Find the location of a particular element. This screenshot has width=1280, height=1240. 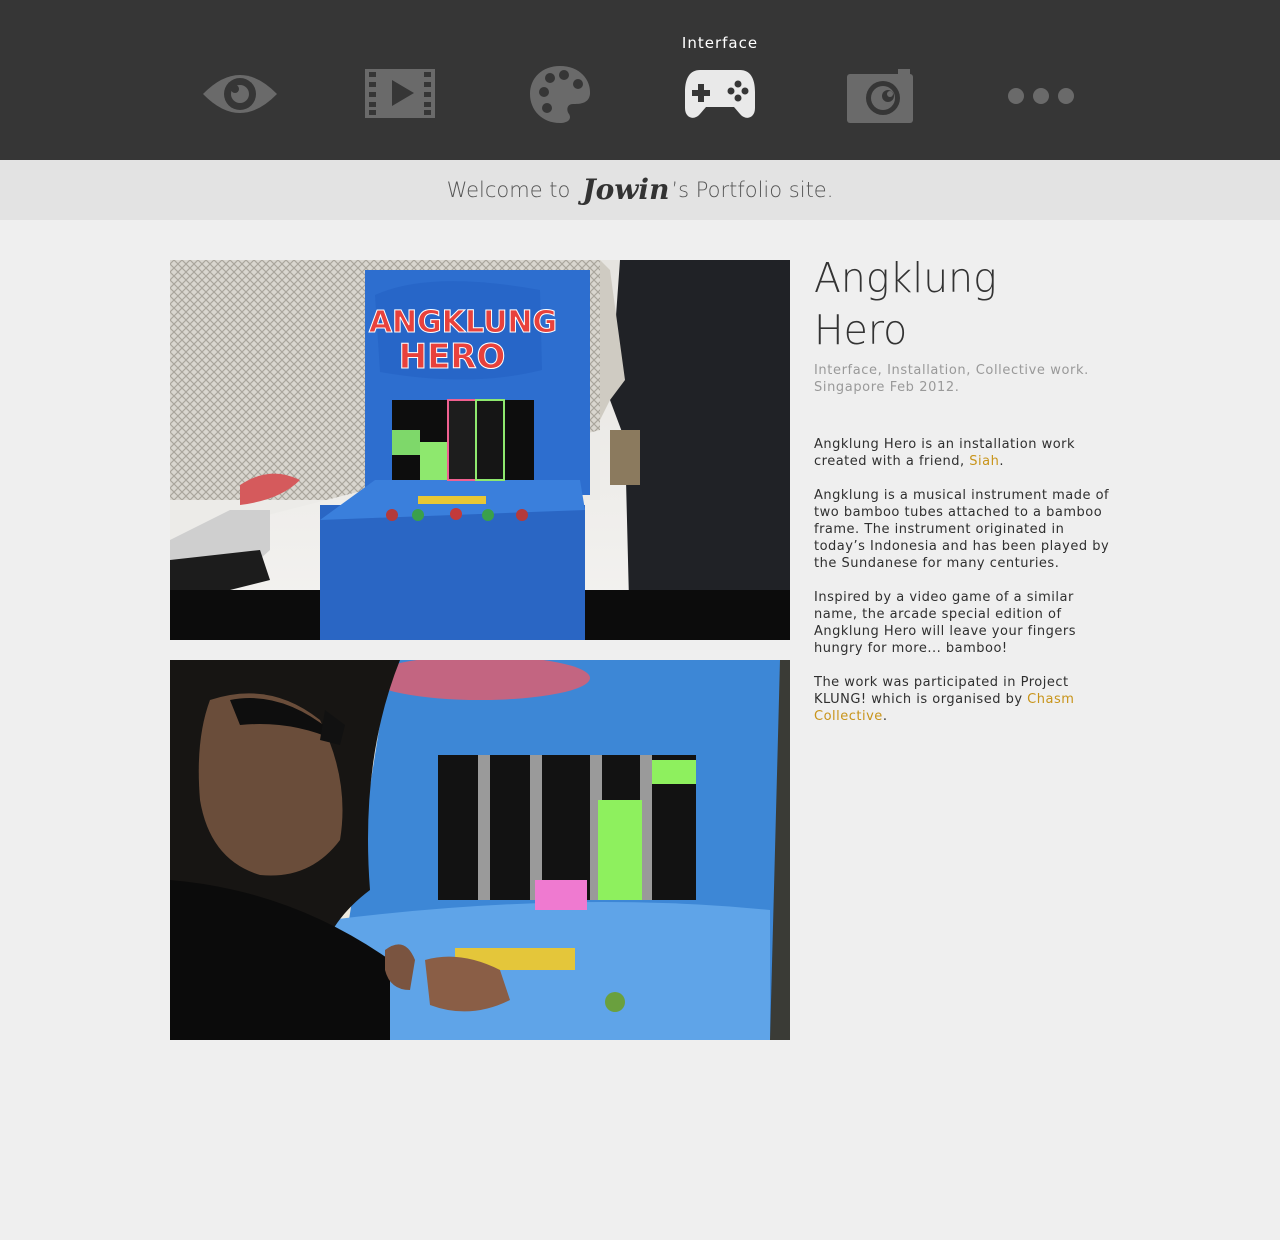

welcome-prefix: Welcome to is located at coordinates (508, 190).